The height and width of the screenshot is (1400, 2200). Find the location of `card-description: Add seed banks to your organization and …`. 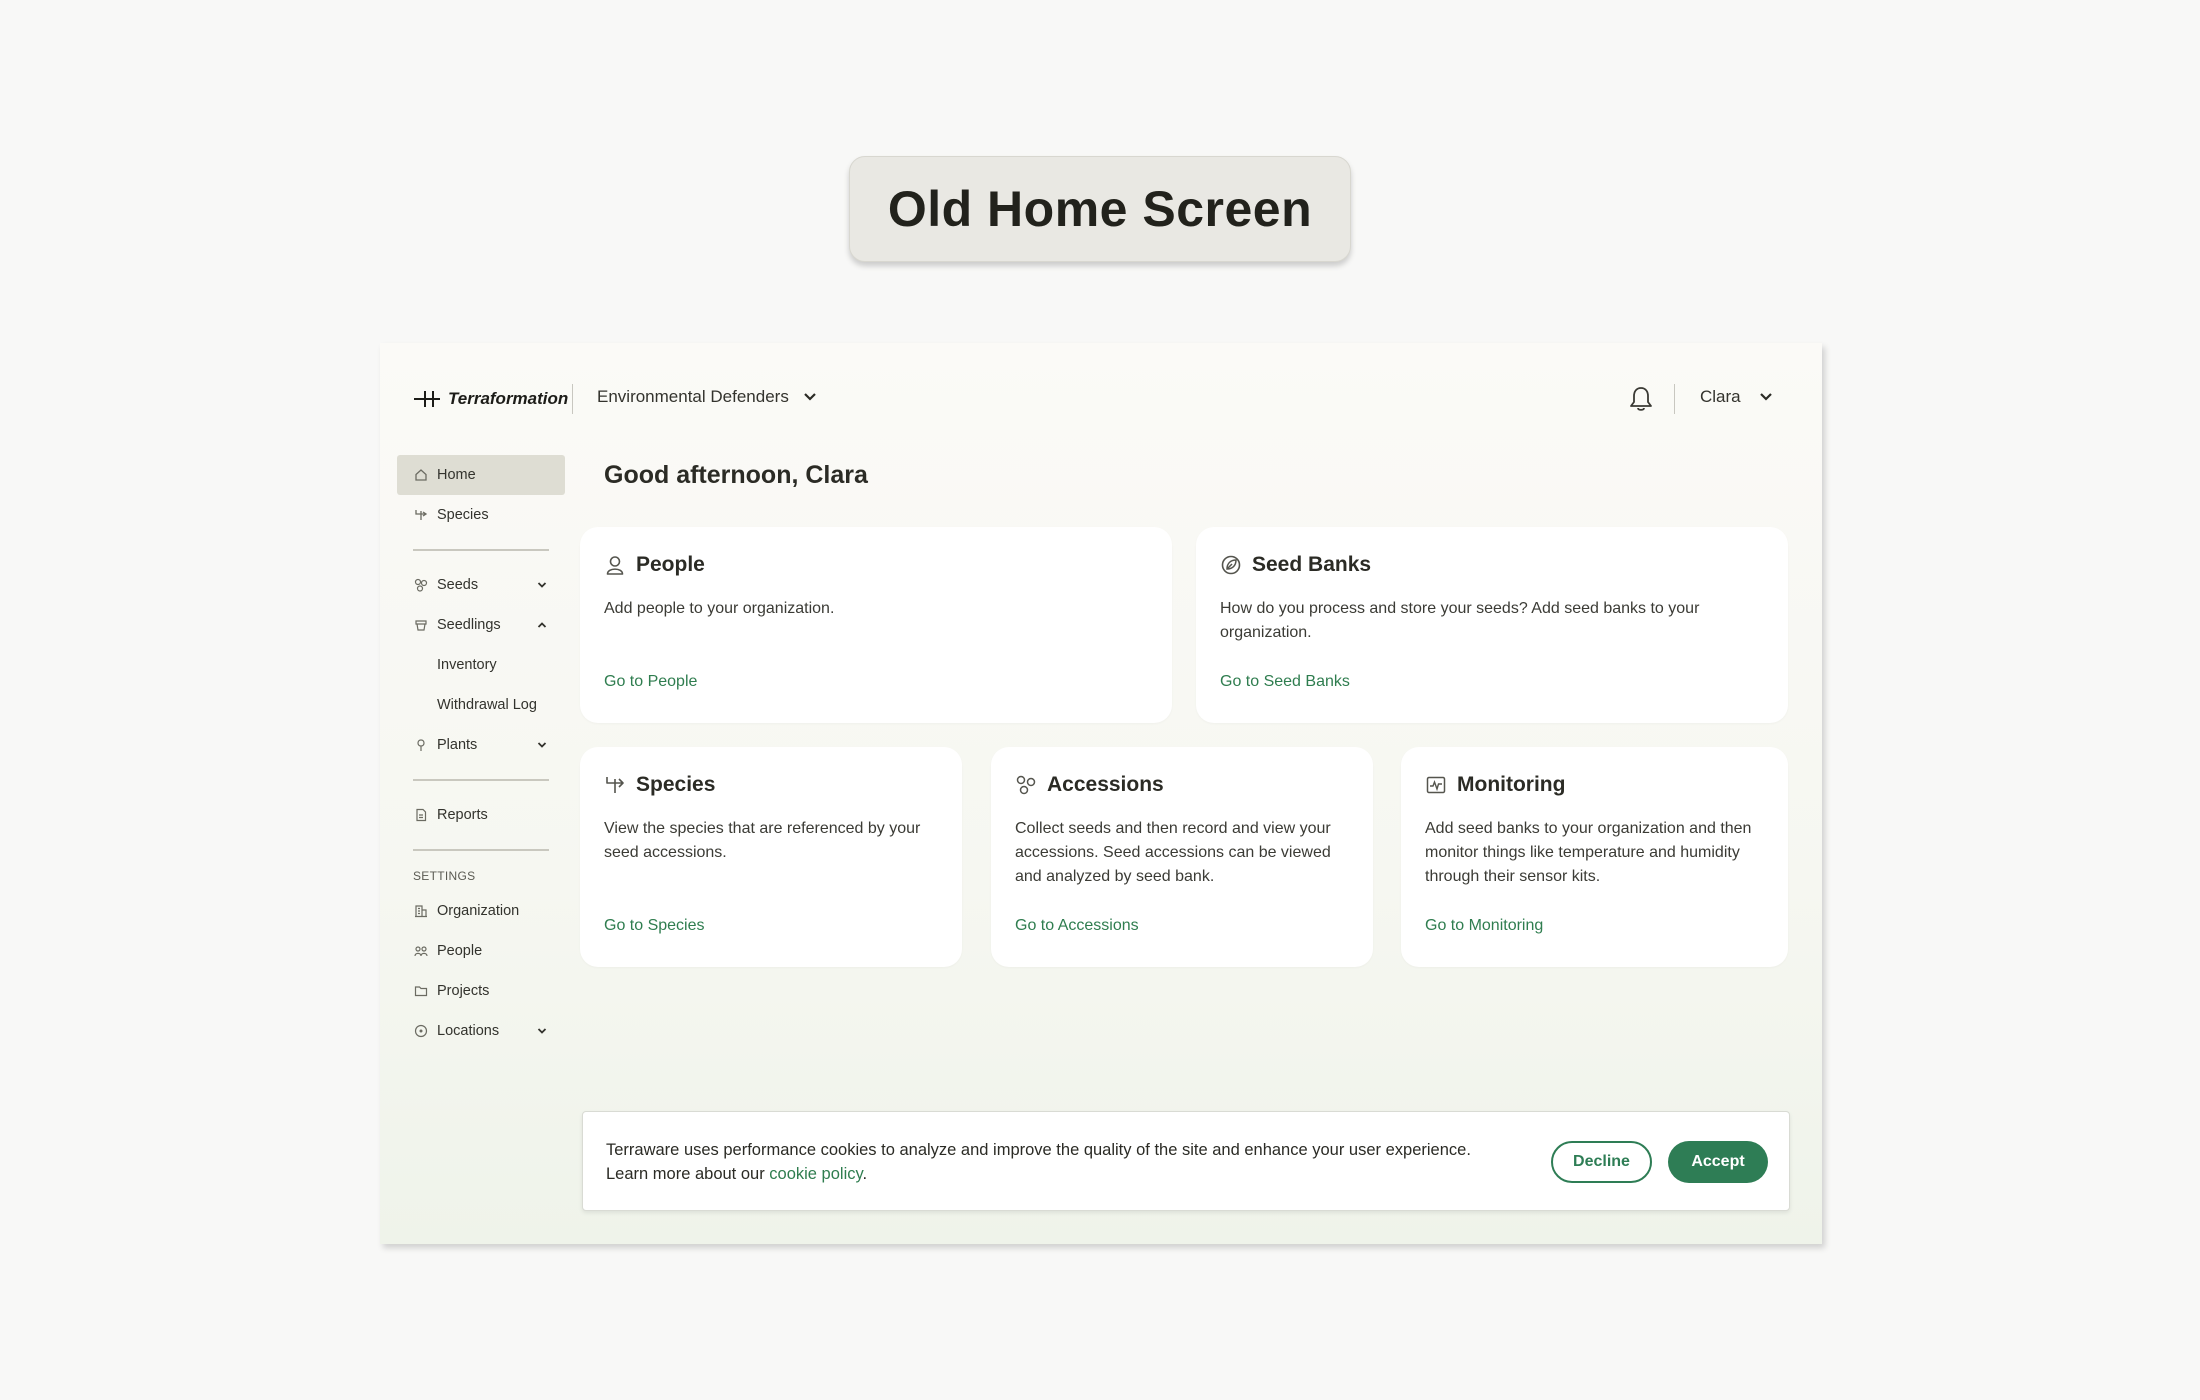

card-description: Add seed banks to your organization and … is located at coordinates (1588, 852).